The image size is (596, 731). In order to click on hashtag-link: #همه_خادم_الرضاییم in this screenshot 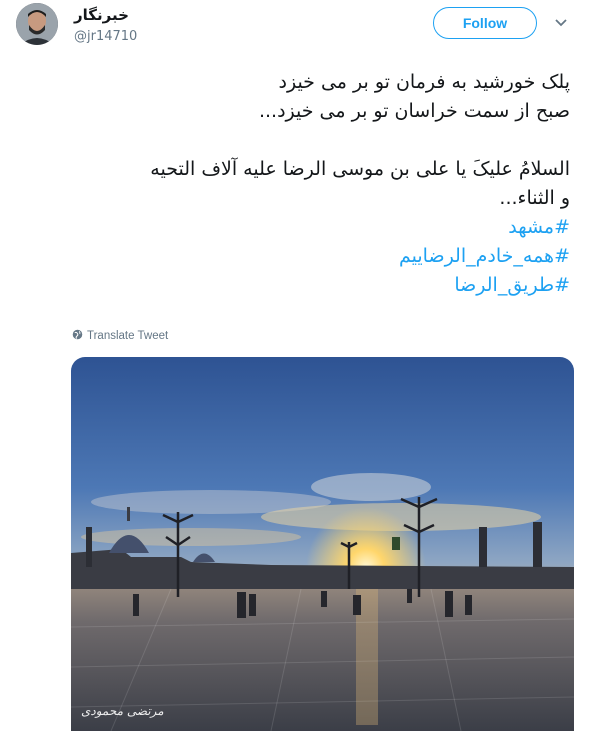, I will do `click(310, 256)`.